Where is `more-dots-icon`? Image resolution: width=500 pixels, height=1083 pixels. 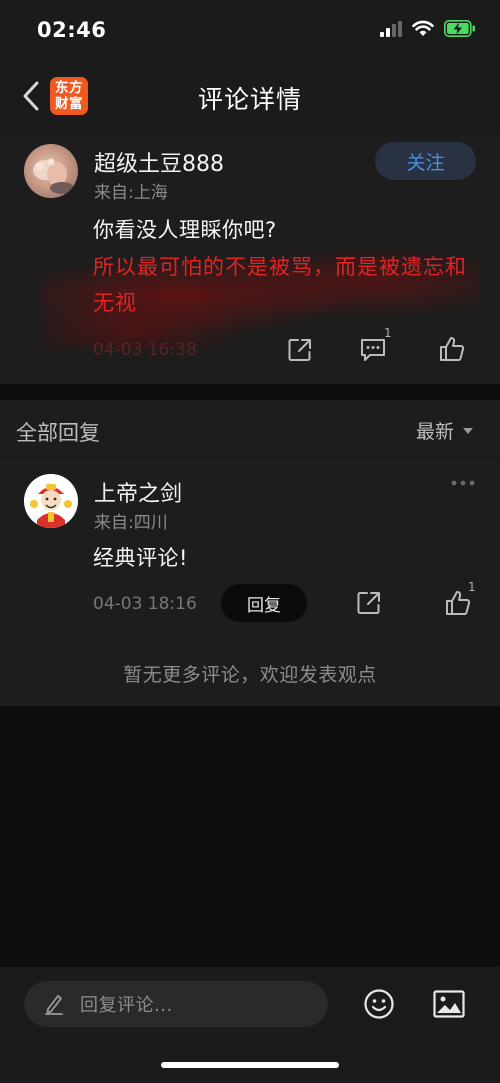
more-dots-icon is located at coordinates (463, 483).